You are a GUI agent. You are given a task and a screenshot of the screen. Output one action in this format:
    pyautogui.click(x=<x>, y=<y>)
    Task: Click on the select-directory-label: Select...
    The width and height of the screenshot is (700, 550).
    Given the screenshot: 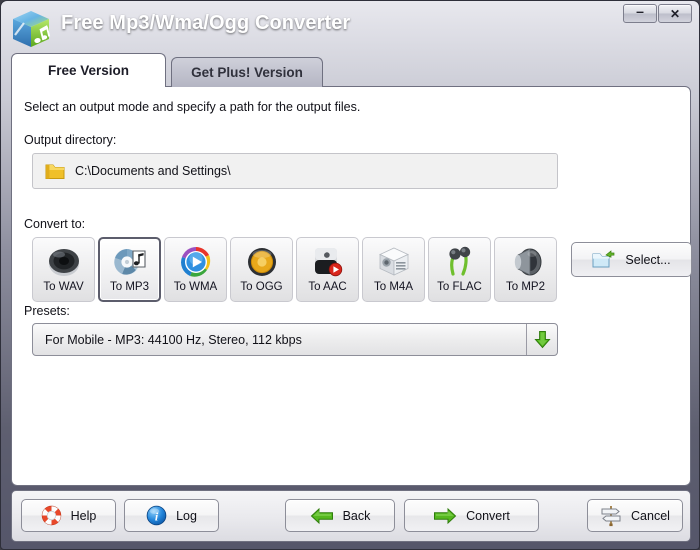 What is the action you would take?
    pyautogui.click(x=648, y=259)
    